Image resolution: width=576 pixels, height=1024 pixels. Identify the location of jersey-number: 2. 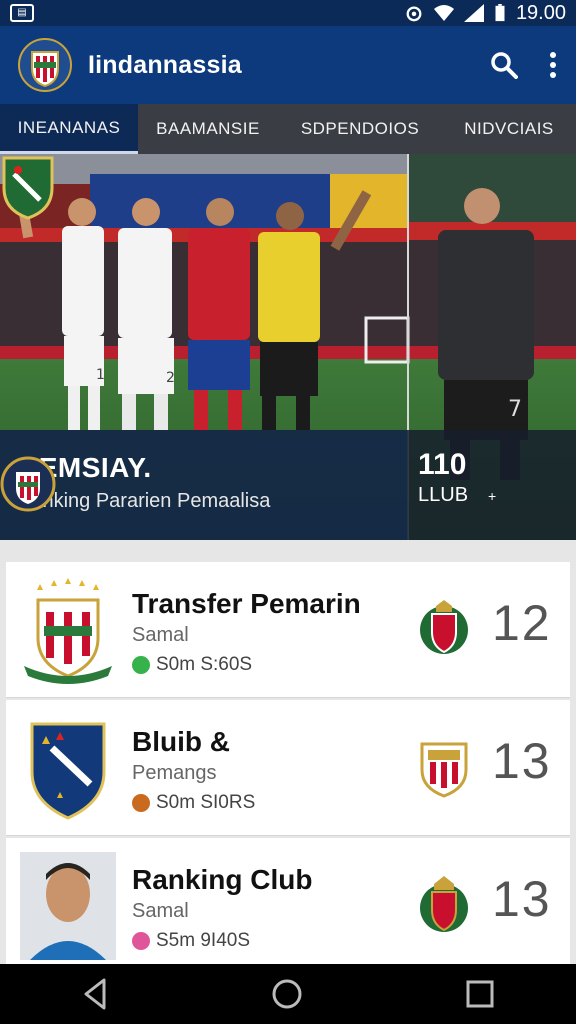
(170, 378).